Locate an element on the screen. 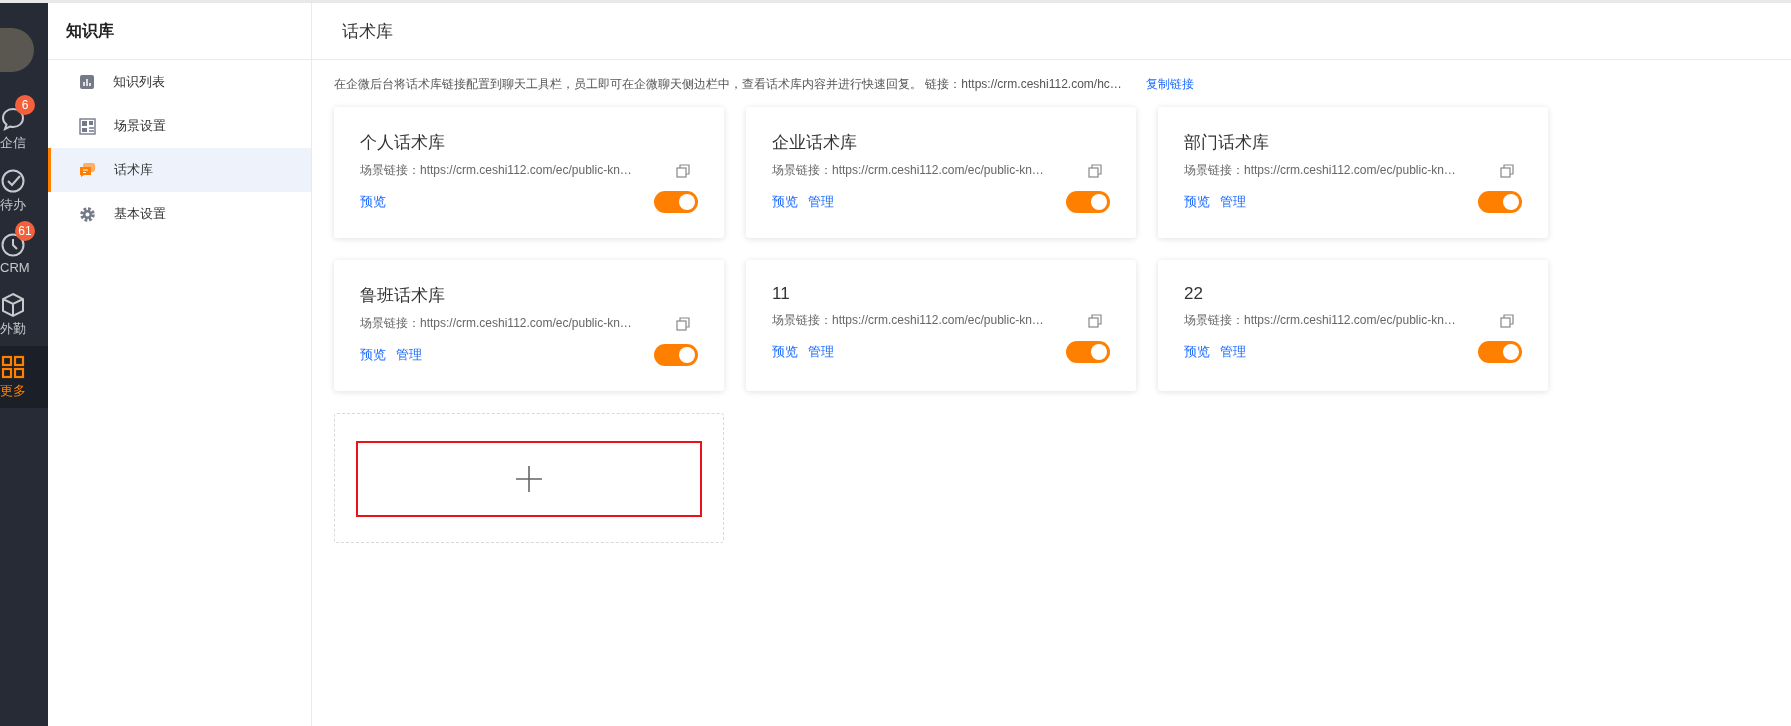  layout-icon is located at coordinates (87, 126).